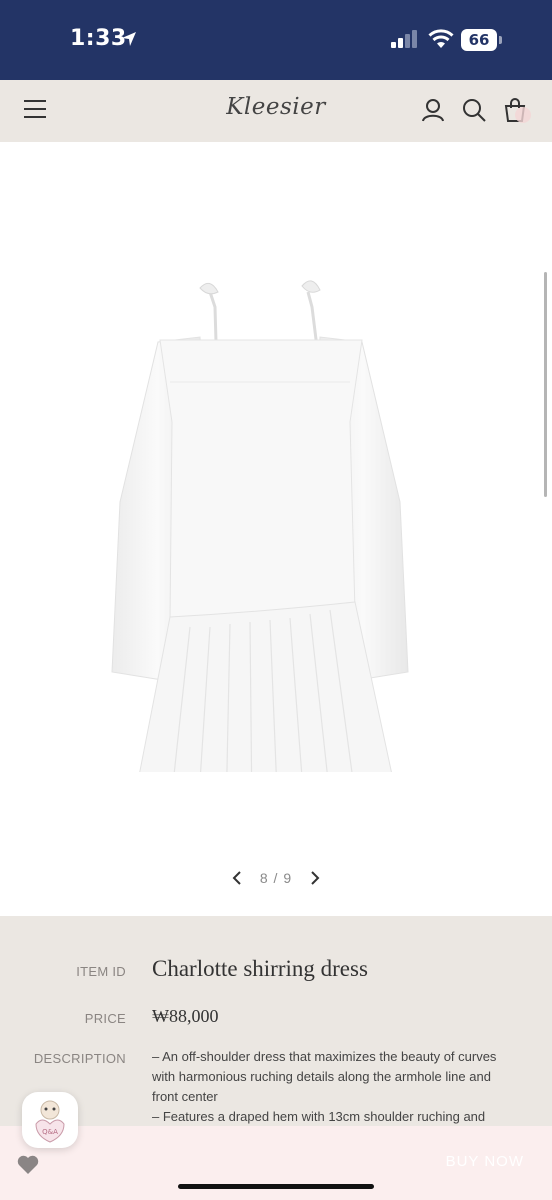 The width and height of the screenshot is (552, 1200). What do you see at coordinates (185, 1096) in the screenshot?
I see `description-line: front center` at bounding box center [185, 1096].